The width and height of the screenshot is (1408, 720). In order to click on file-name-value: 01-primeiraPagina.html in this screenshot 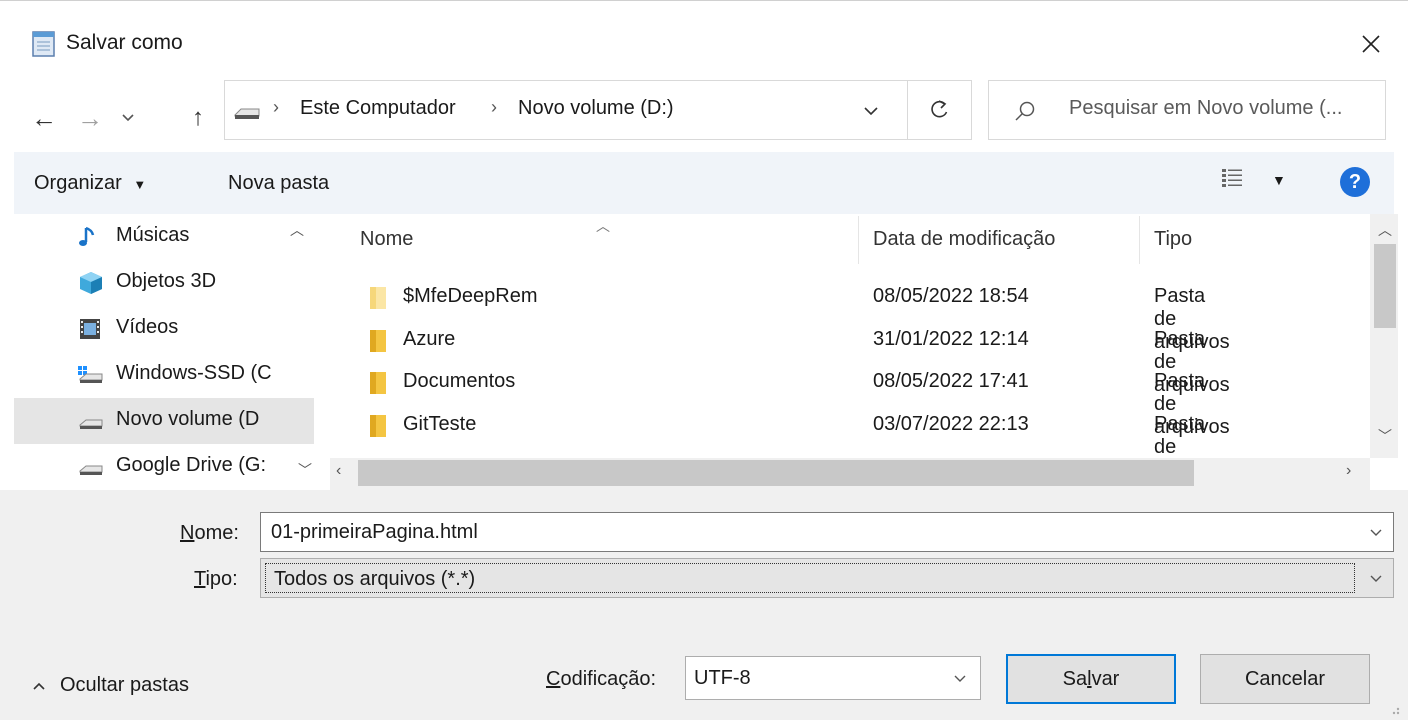, I will do `click(374, 532)`.